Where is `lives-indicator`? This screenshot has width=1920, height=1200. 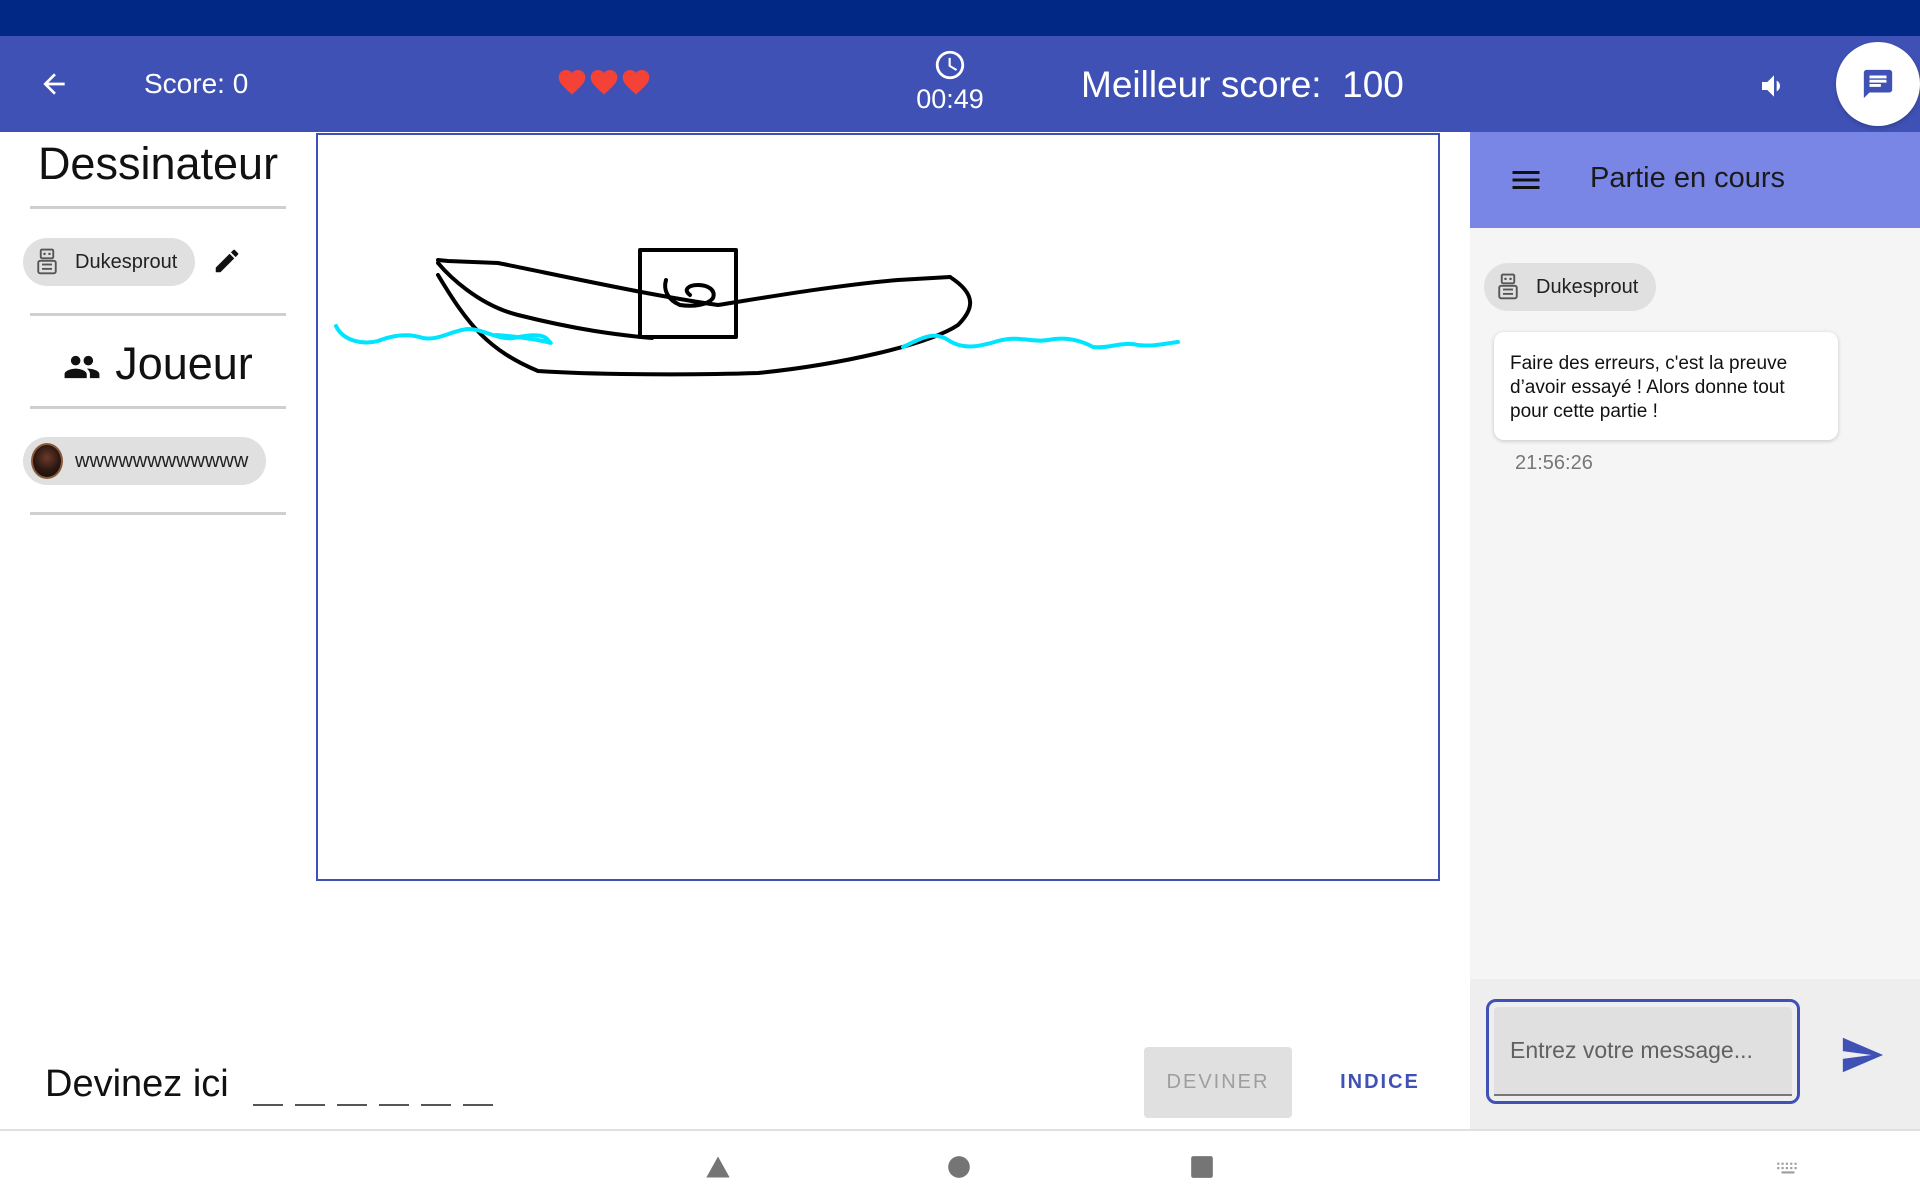
lives-indicator is located at coordinates (604, 82).